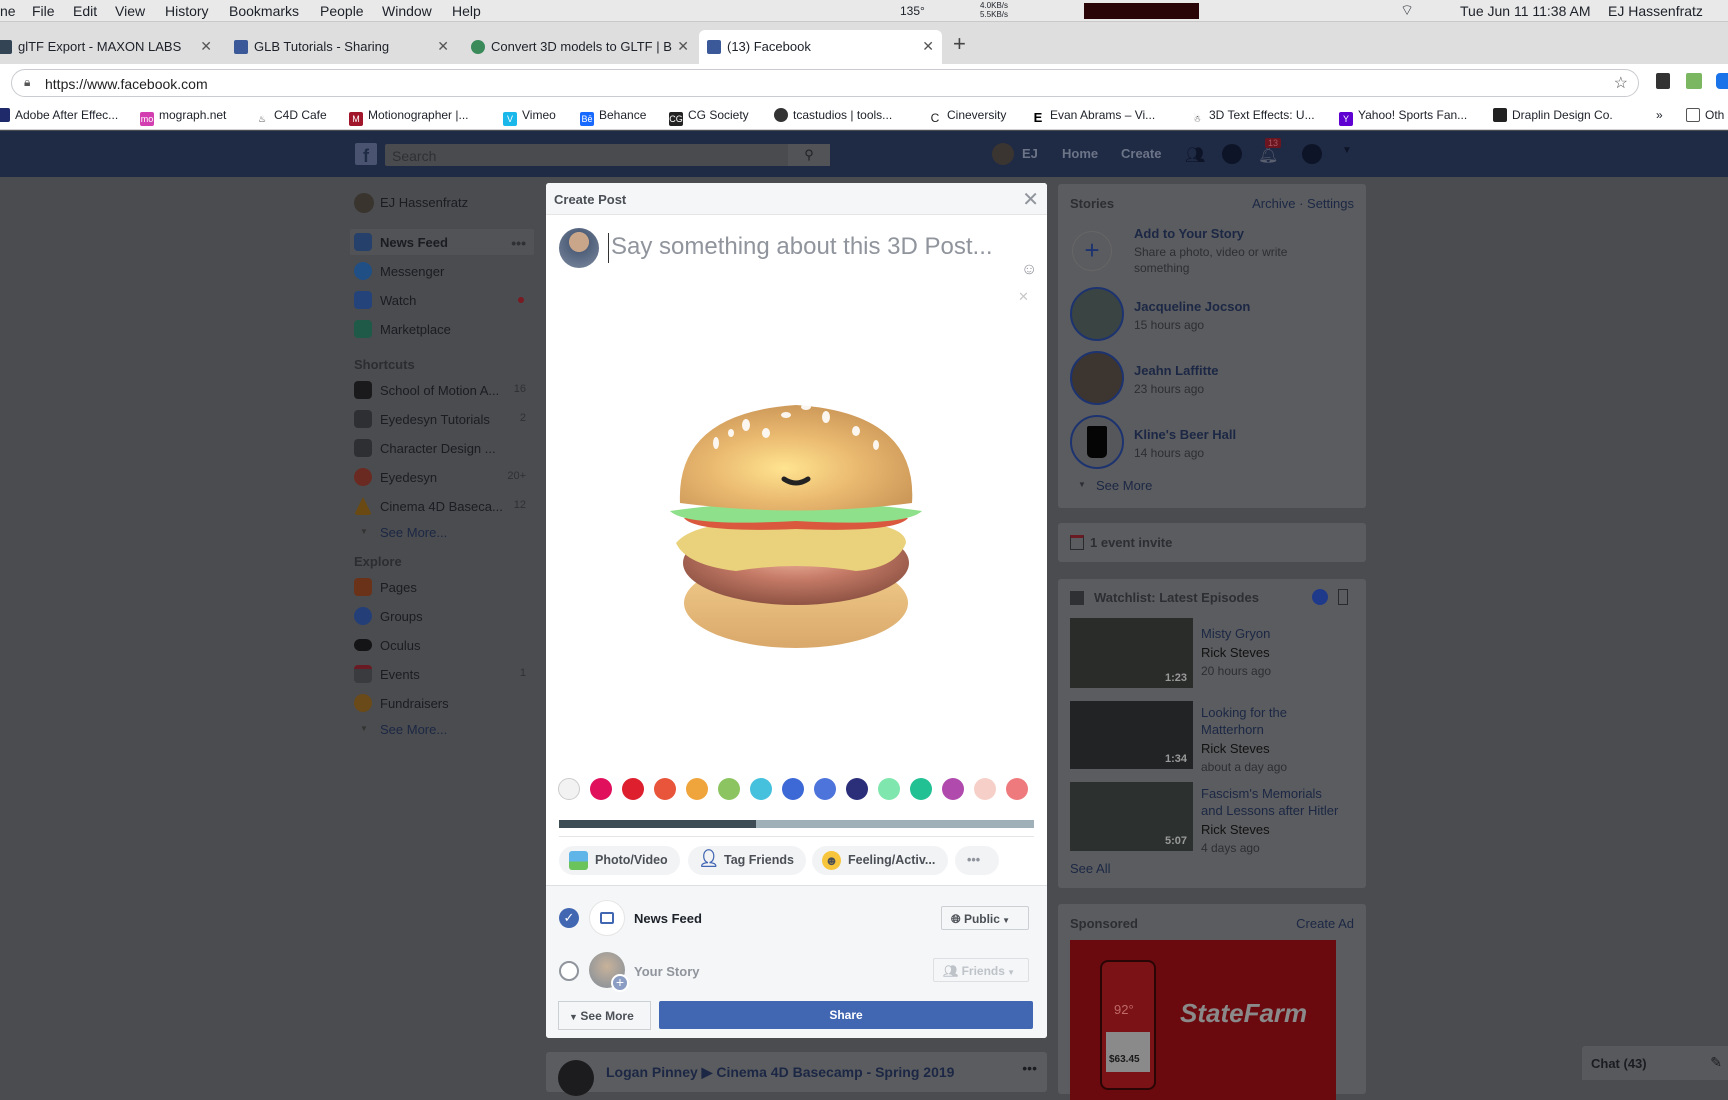 The image size is (1728, 1100). I want to click on profile-link: EJ, so click(1030, 153).